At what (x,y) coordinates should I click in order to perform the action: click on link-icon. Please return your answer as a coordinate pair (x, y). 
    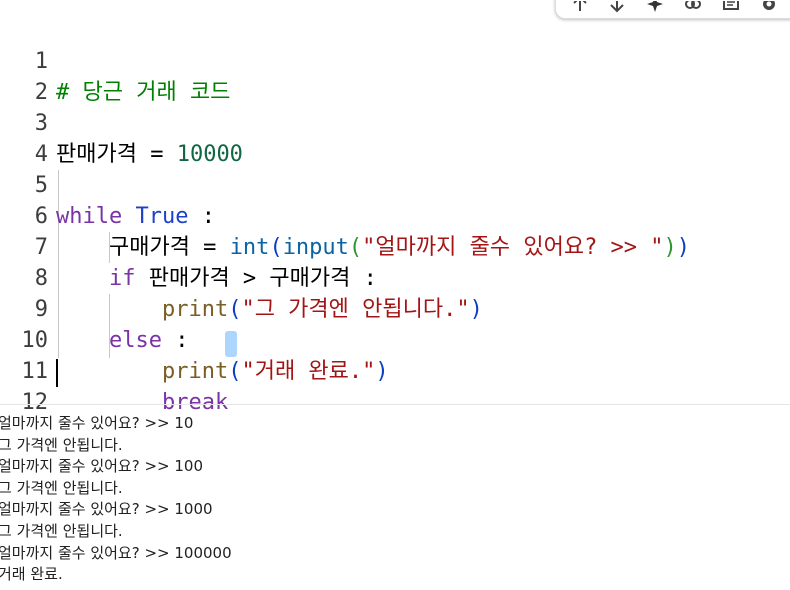
    Looking at the image, I should click on (693, 7).